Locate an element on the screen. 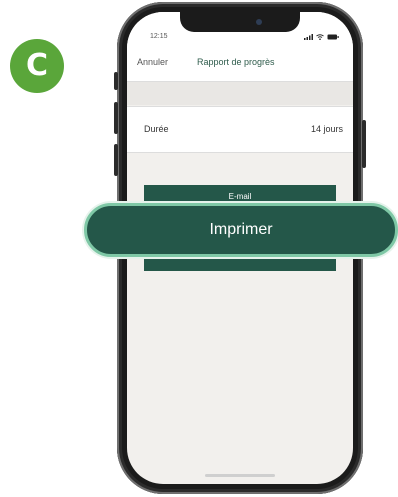 The width and height of the screenshot is (398, 497). phone-notch is located at coordinates (240, 22).